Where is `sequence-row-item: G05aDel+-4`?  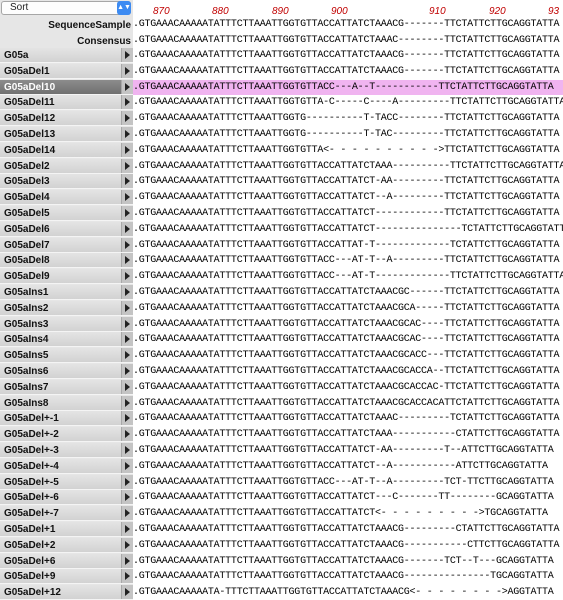
sequence-row-item: G05aDel+-4 is located at coordinates (66, 466).